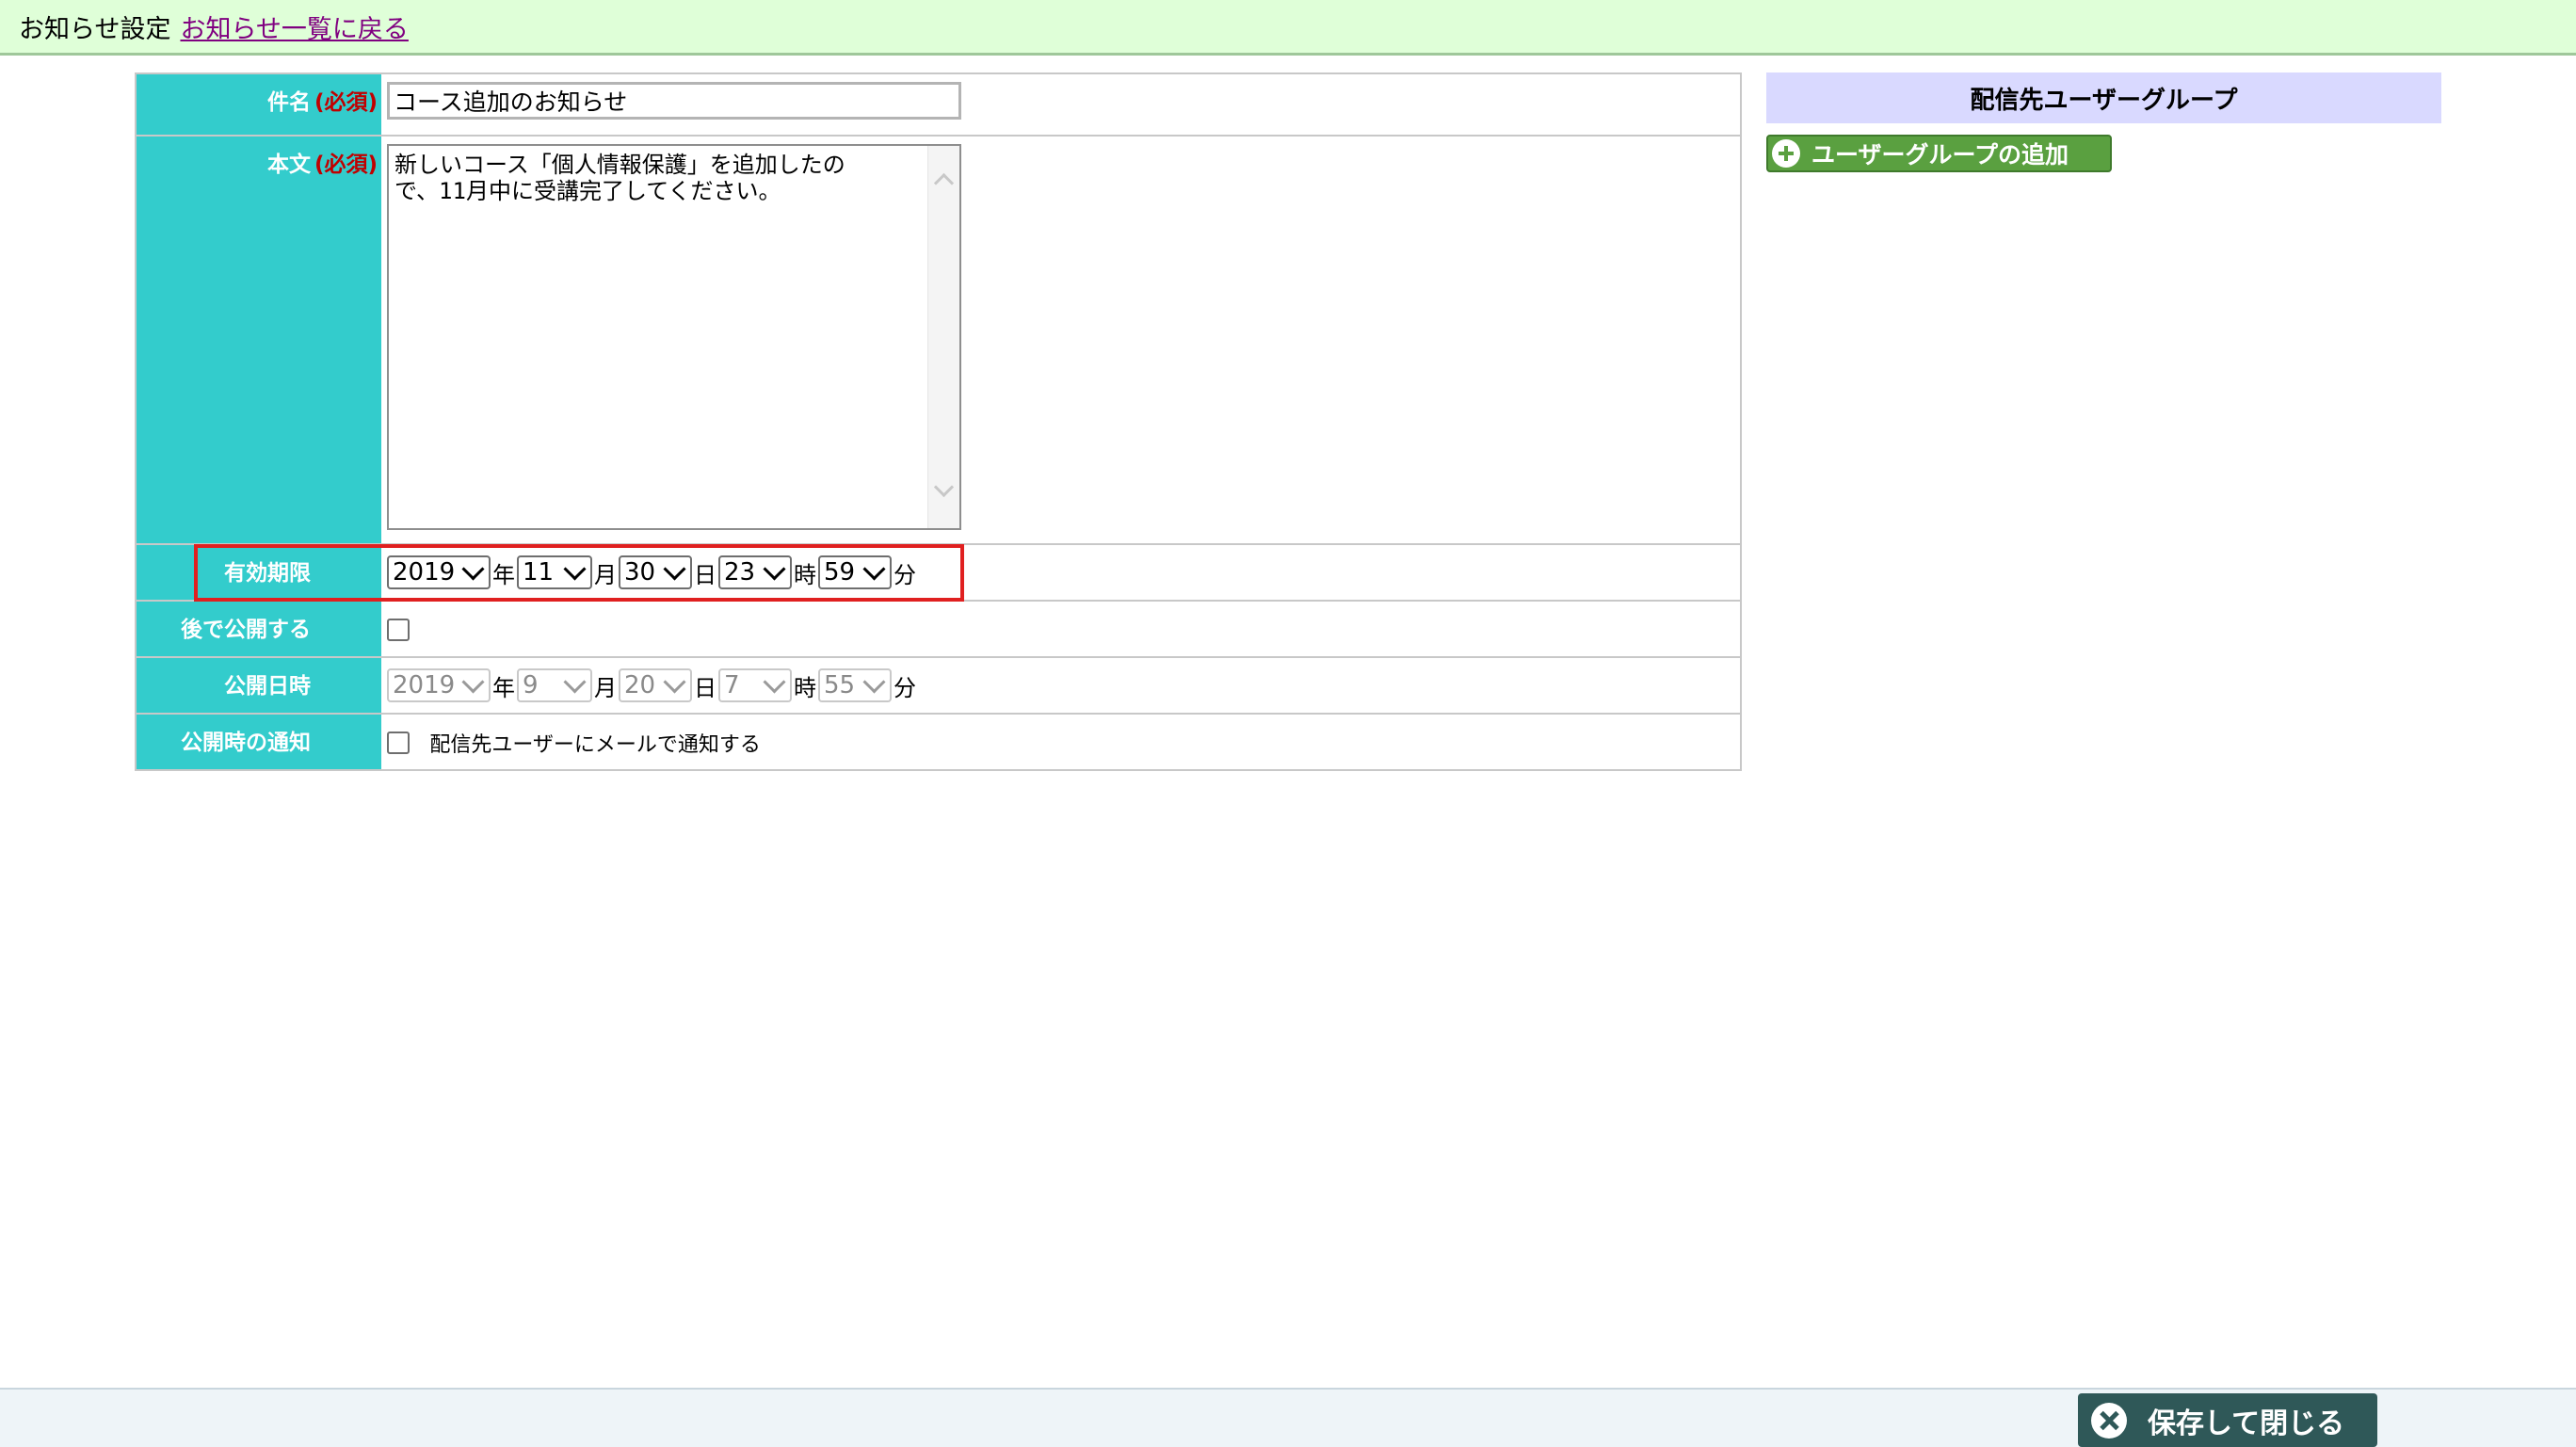 This screenshot has width=2576, height=1447. What do you see at coordinates (259, 742) in the screenshot?
I see `notify-label: 公開時の通知` at bounding box center [259, 742].